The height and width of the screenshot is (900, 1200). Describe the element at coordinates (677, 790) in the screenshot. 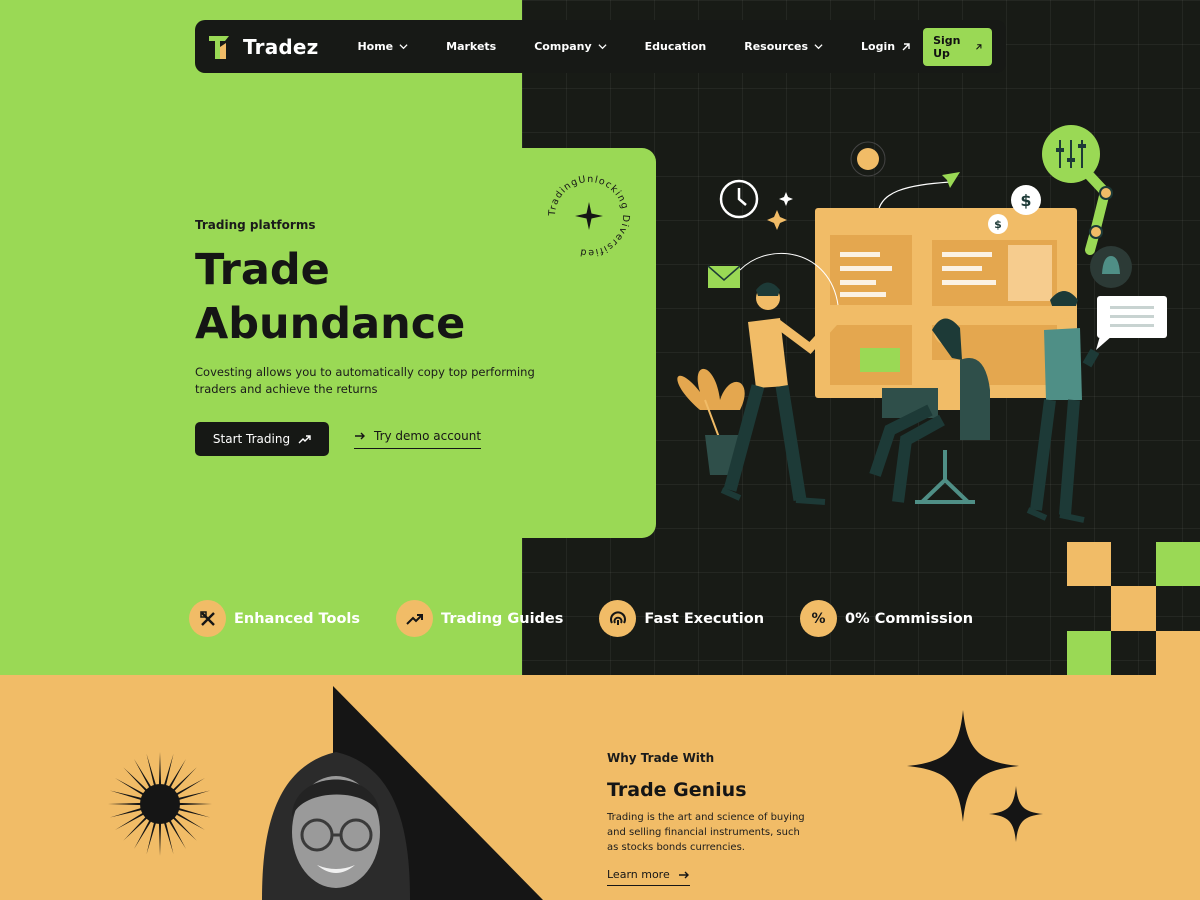

I see `why-title: Trade Genius` at that location.